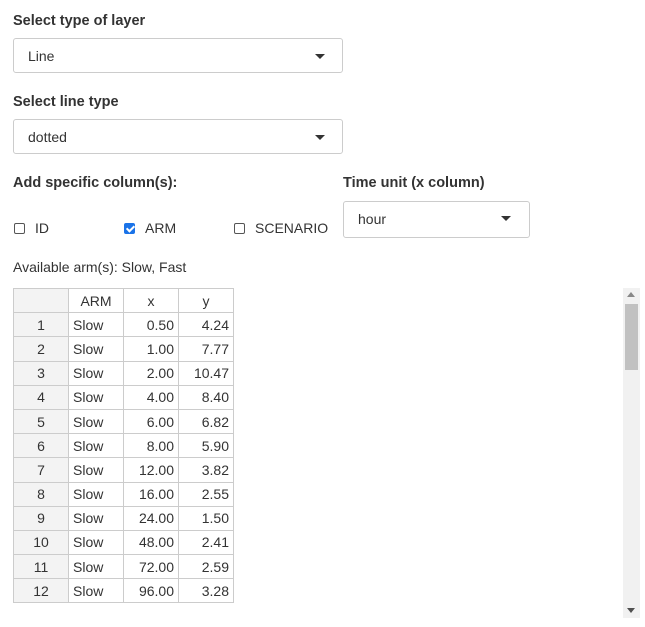 This screenshot has height=627, width=645. What do you see at coordinates (206, 421) in the screenshot?
I see `cell-y: 6.82` at bounding box center [206, 421].